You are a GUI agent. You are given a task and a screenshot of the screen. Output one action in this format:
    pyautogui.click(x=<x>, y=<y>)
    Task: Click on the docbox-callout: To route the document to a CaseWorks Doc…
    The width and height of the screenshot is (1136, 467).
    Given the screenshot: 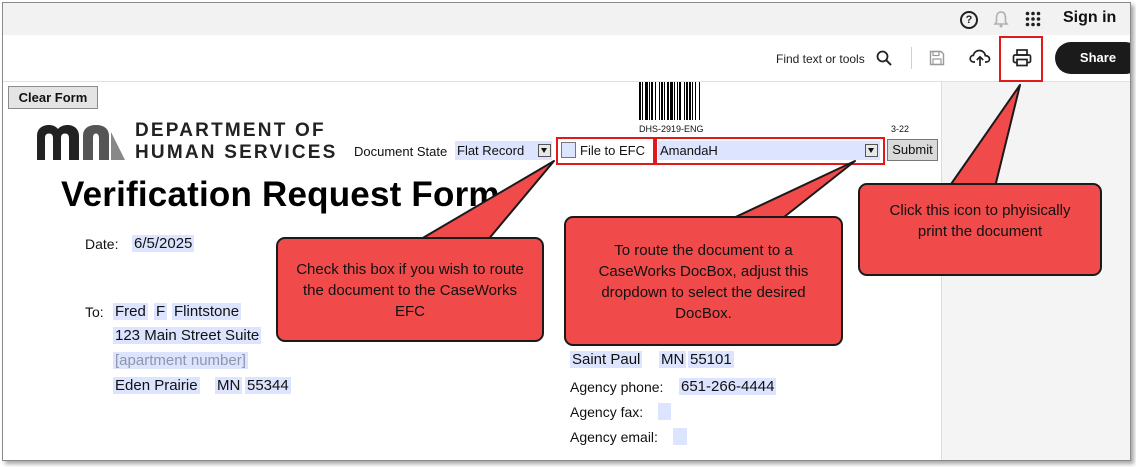 What is the action you would take?
    pyautogui.click(x=703, y=281)
    